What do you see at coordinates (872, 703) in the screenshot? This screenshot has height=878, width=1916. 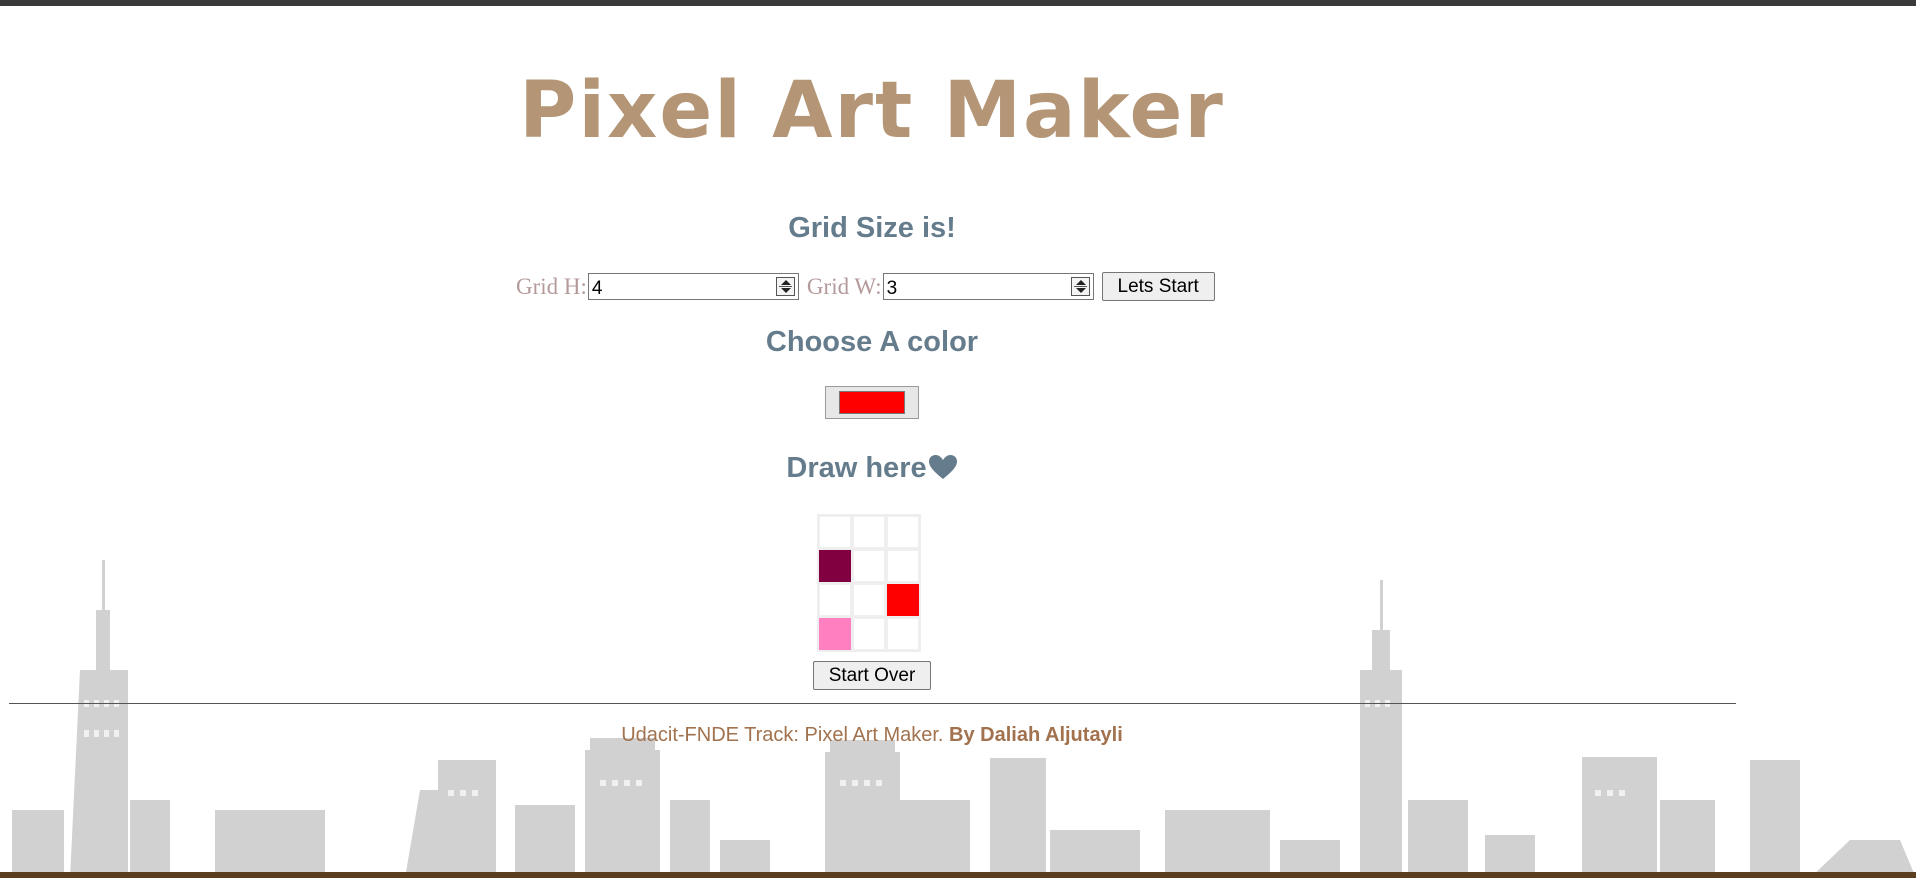 I see `footer-divider` at bounding box center [872, 703].